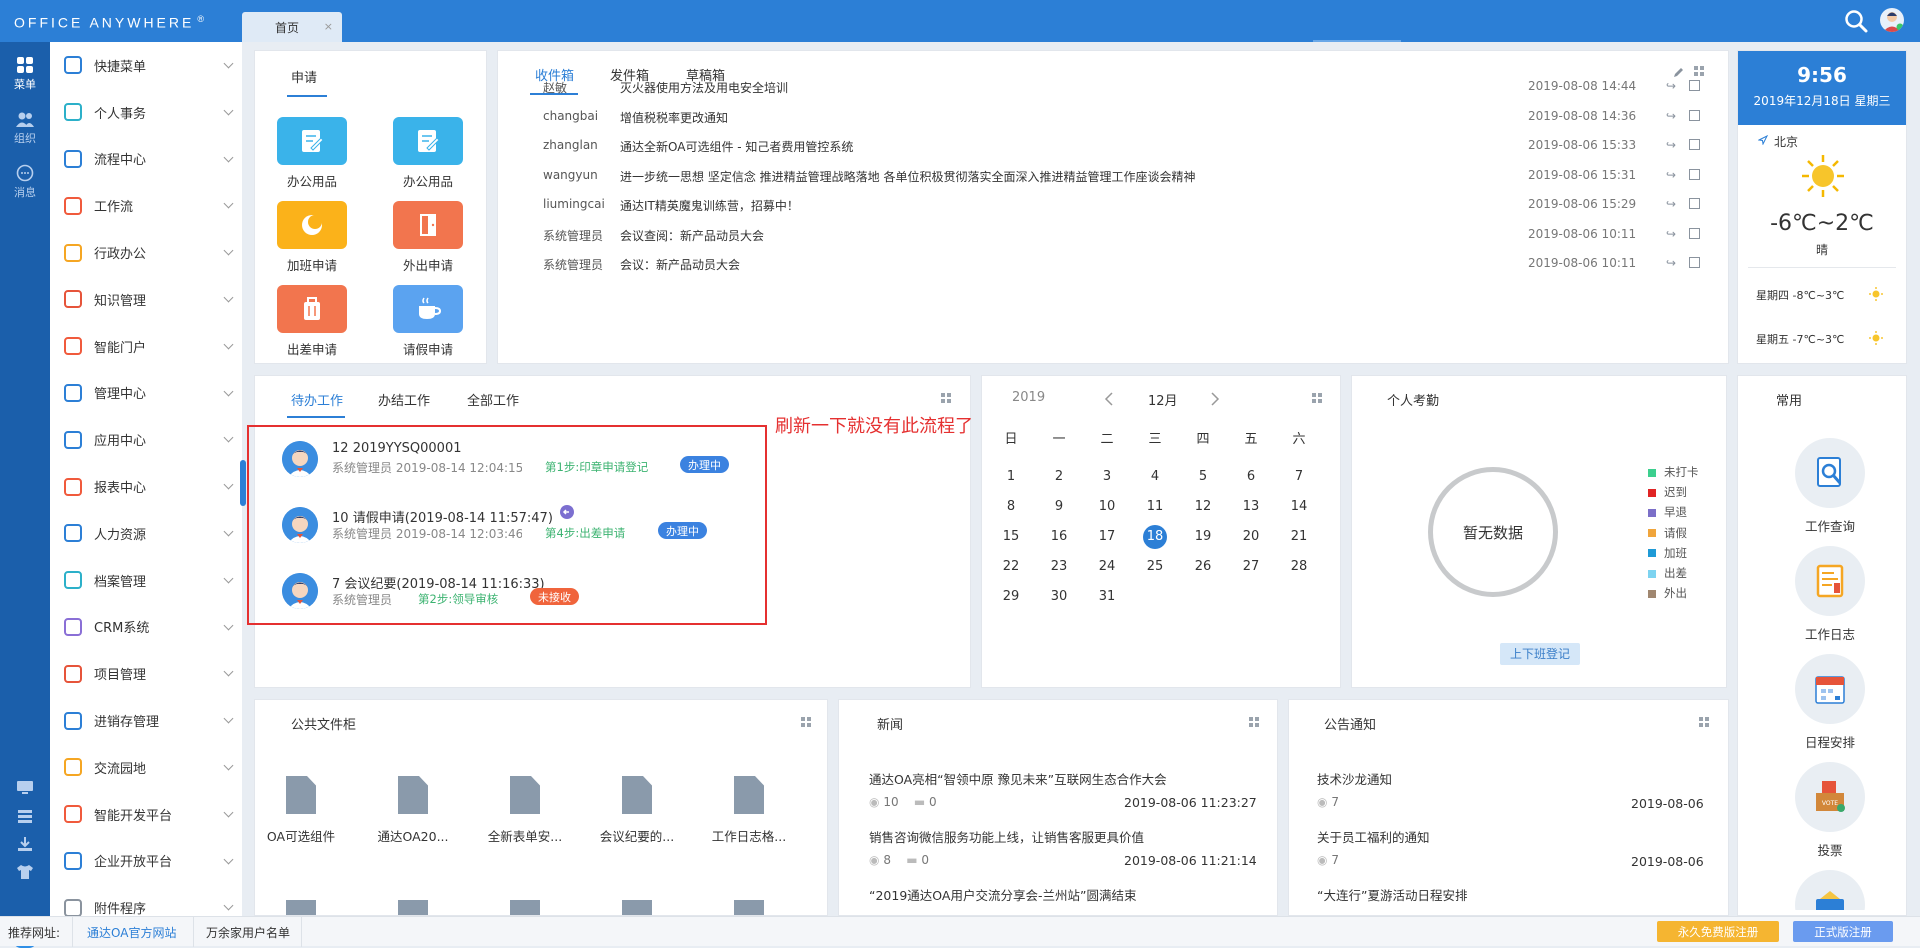 Image resolution: width=1920 pixels, height=948 pixels. I want to click on rail-org: 组织, so click(25, 128).